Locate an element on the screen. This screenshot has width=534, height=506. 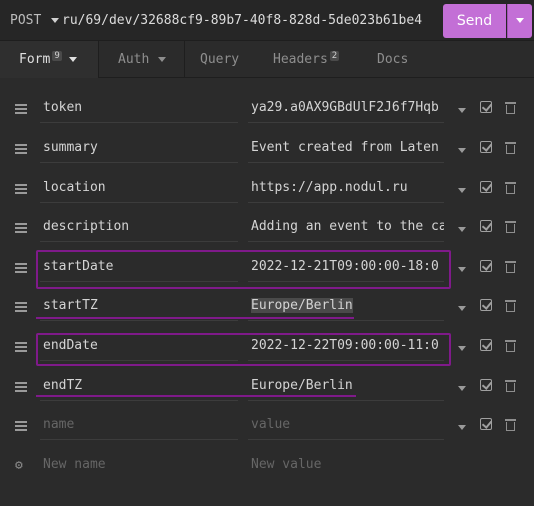
param-value-input: https://app.nodul.ru is located at coordinates (346, 190).